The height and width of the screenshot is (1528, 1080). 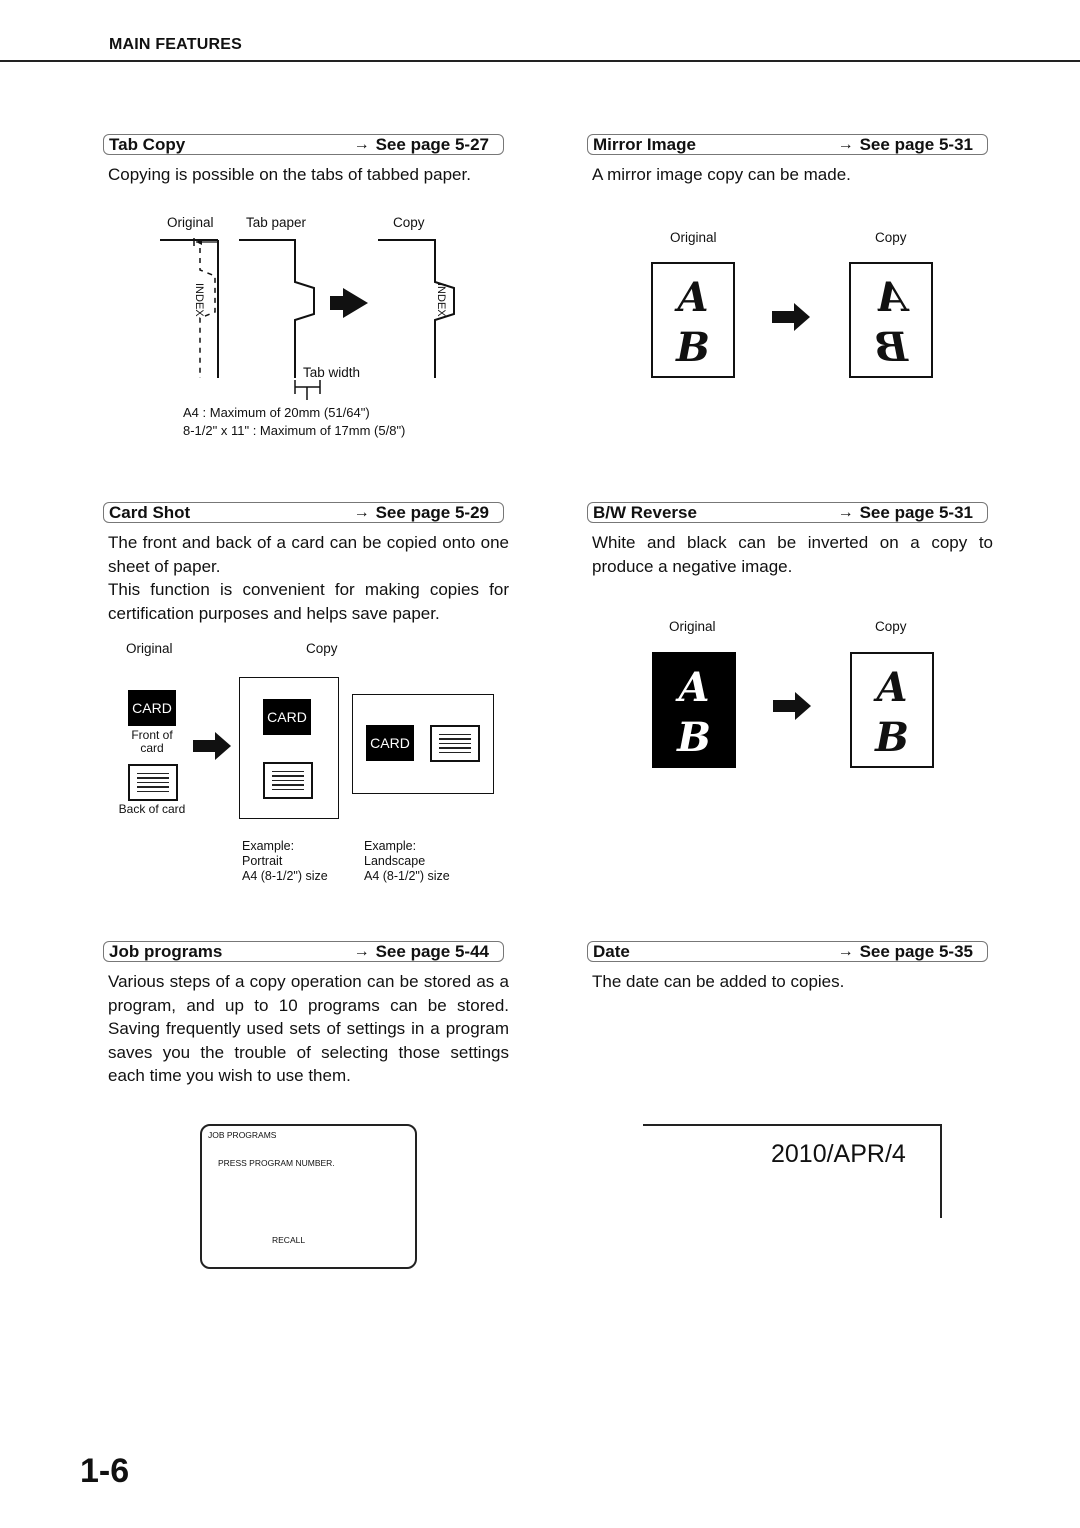 What do you see at coordinates (153, 782) in the screenshot?
I see `card-back` at bounding box center [153, 782].